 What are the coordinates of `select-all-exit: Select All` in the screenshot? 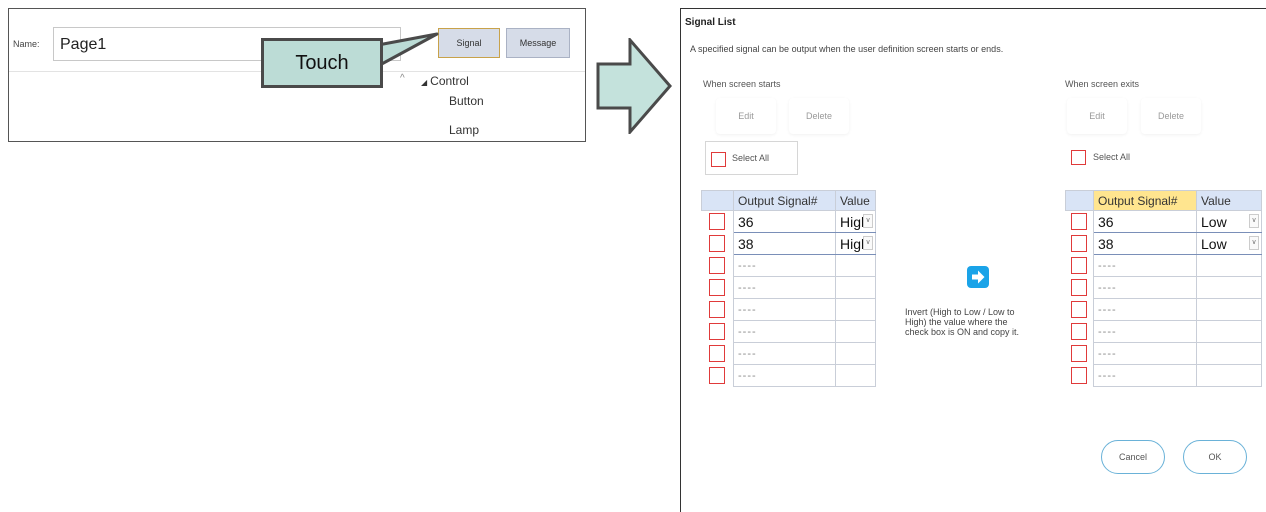 It's located at (1126, 159).